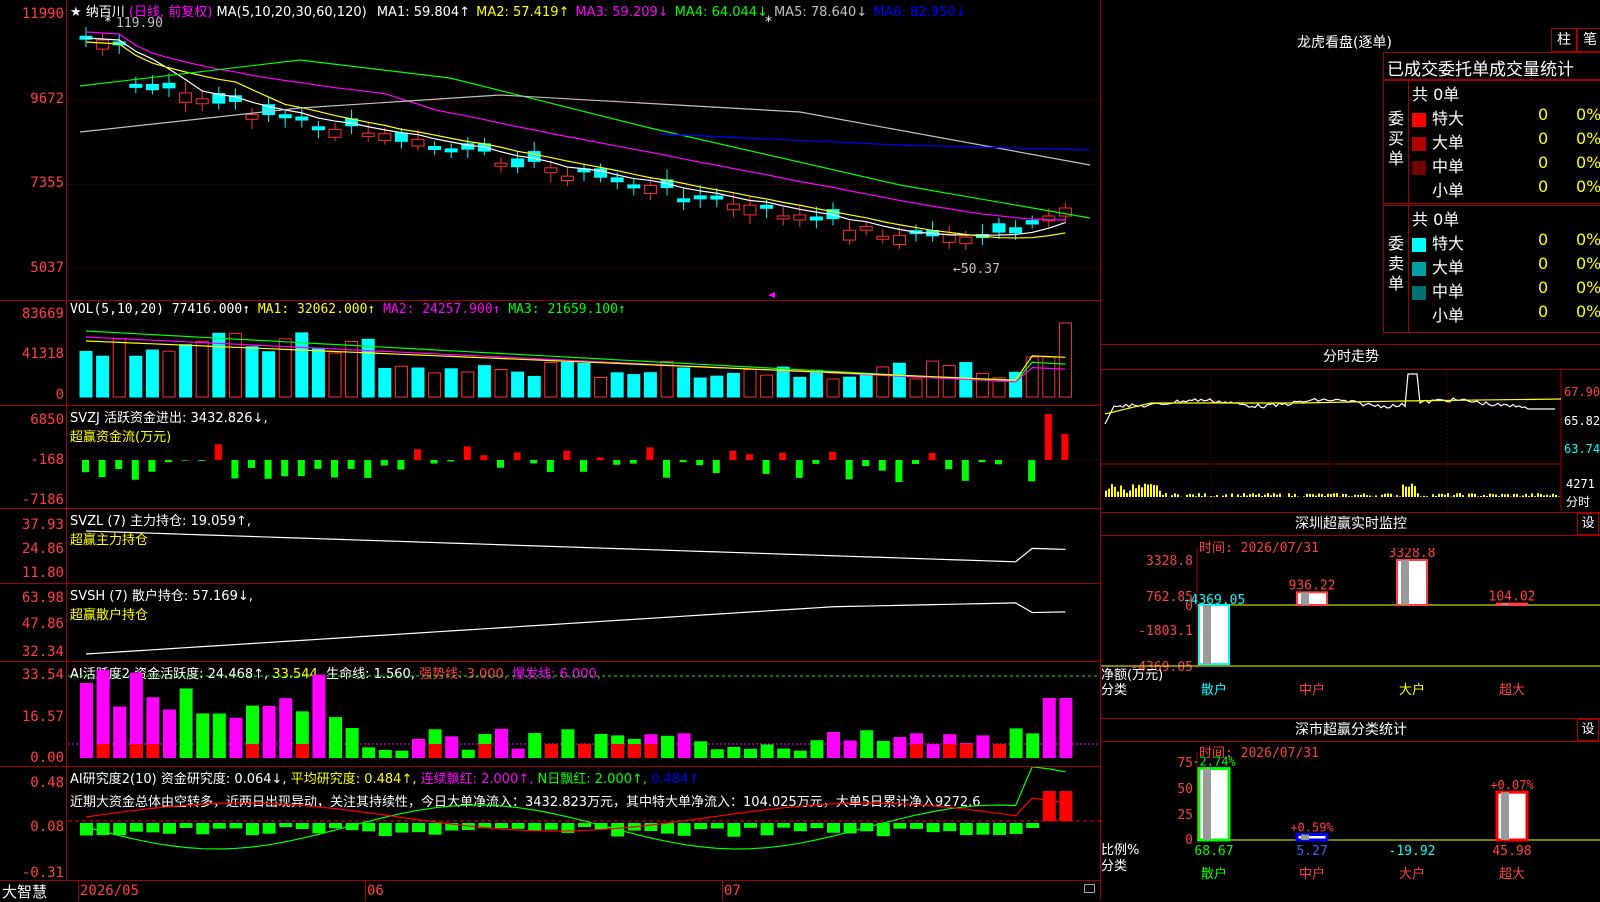 This screenshot has width=1600, height=902. I want to click on classify-header: 深市超赢分类统计 设, so click(1350, 730).